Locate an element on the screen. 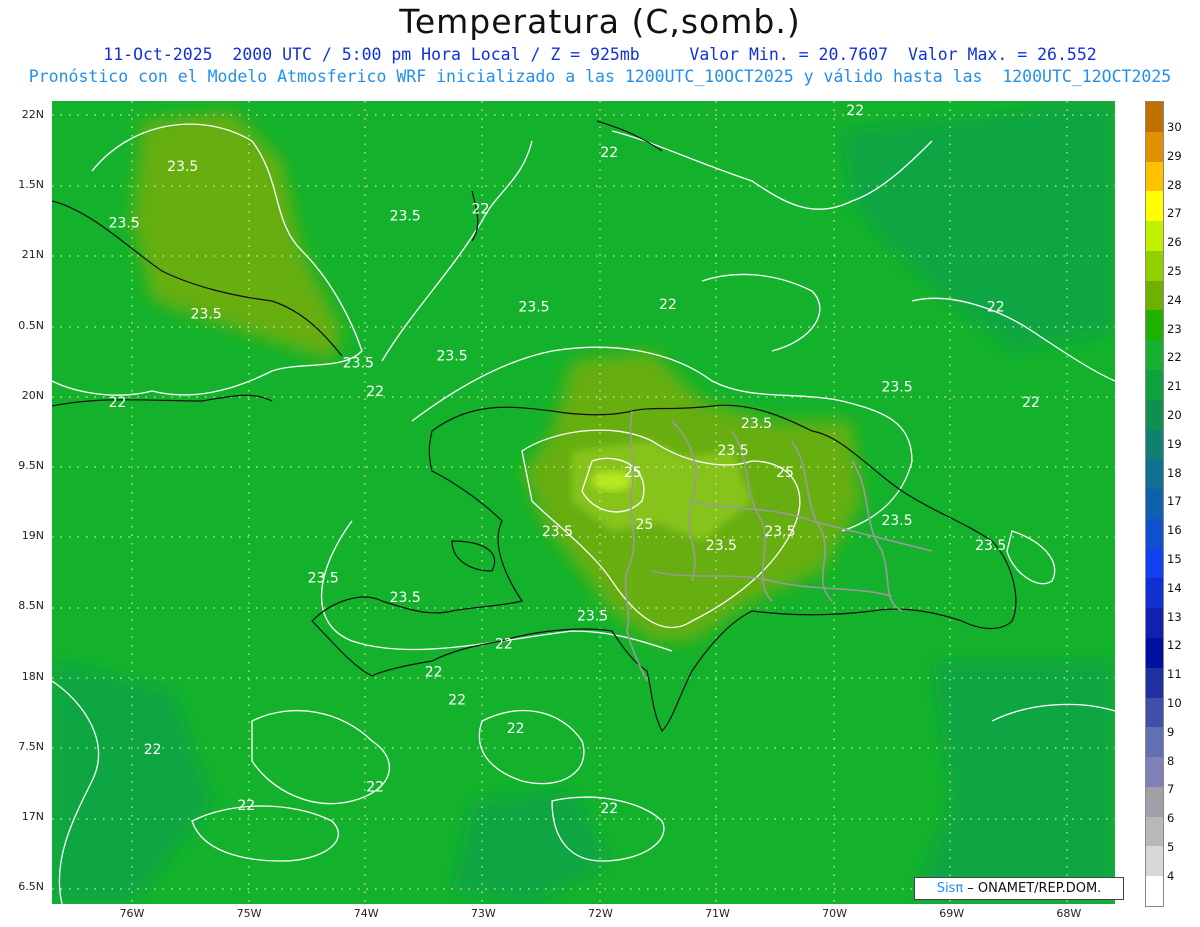 The height and width of the screenshot is (927, 1200). colorbar-value: 24 is located at coordinates (1174, 299).